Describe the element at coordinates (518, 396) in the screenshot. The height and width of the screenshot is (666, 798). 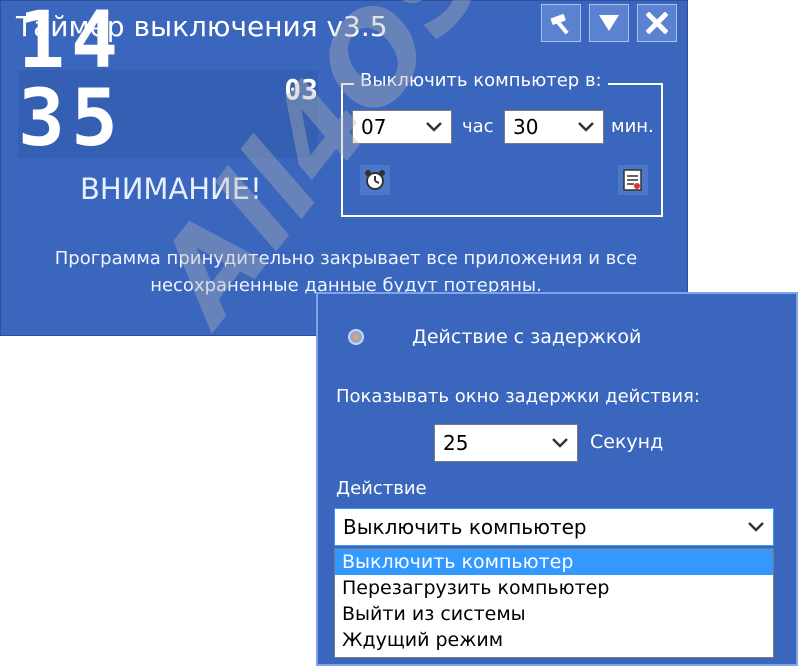
I see `show-delay-window-label: Показывать окно задержки действия:` at that location.